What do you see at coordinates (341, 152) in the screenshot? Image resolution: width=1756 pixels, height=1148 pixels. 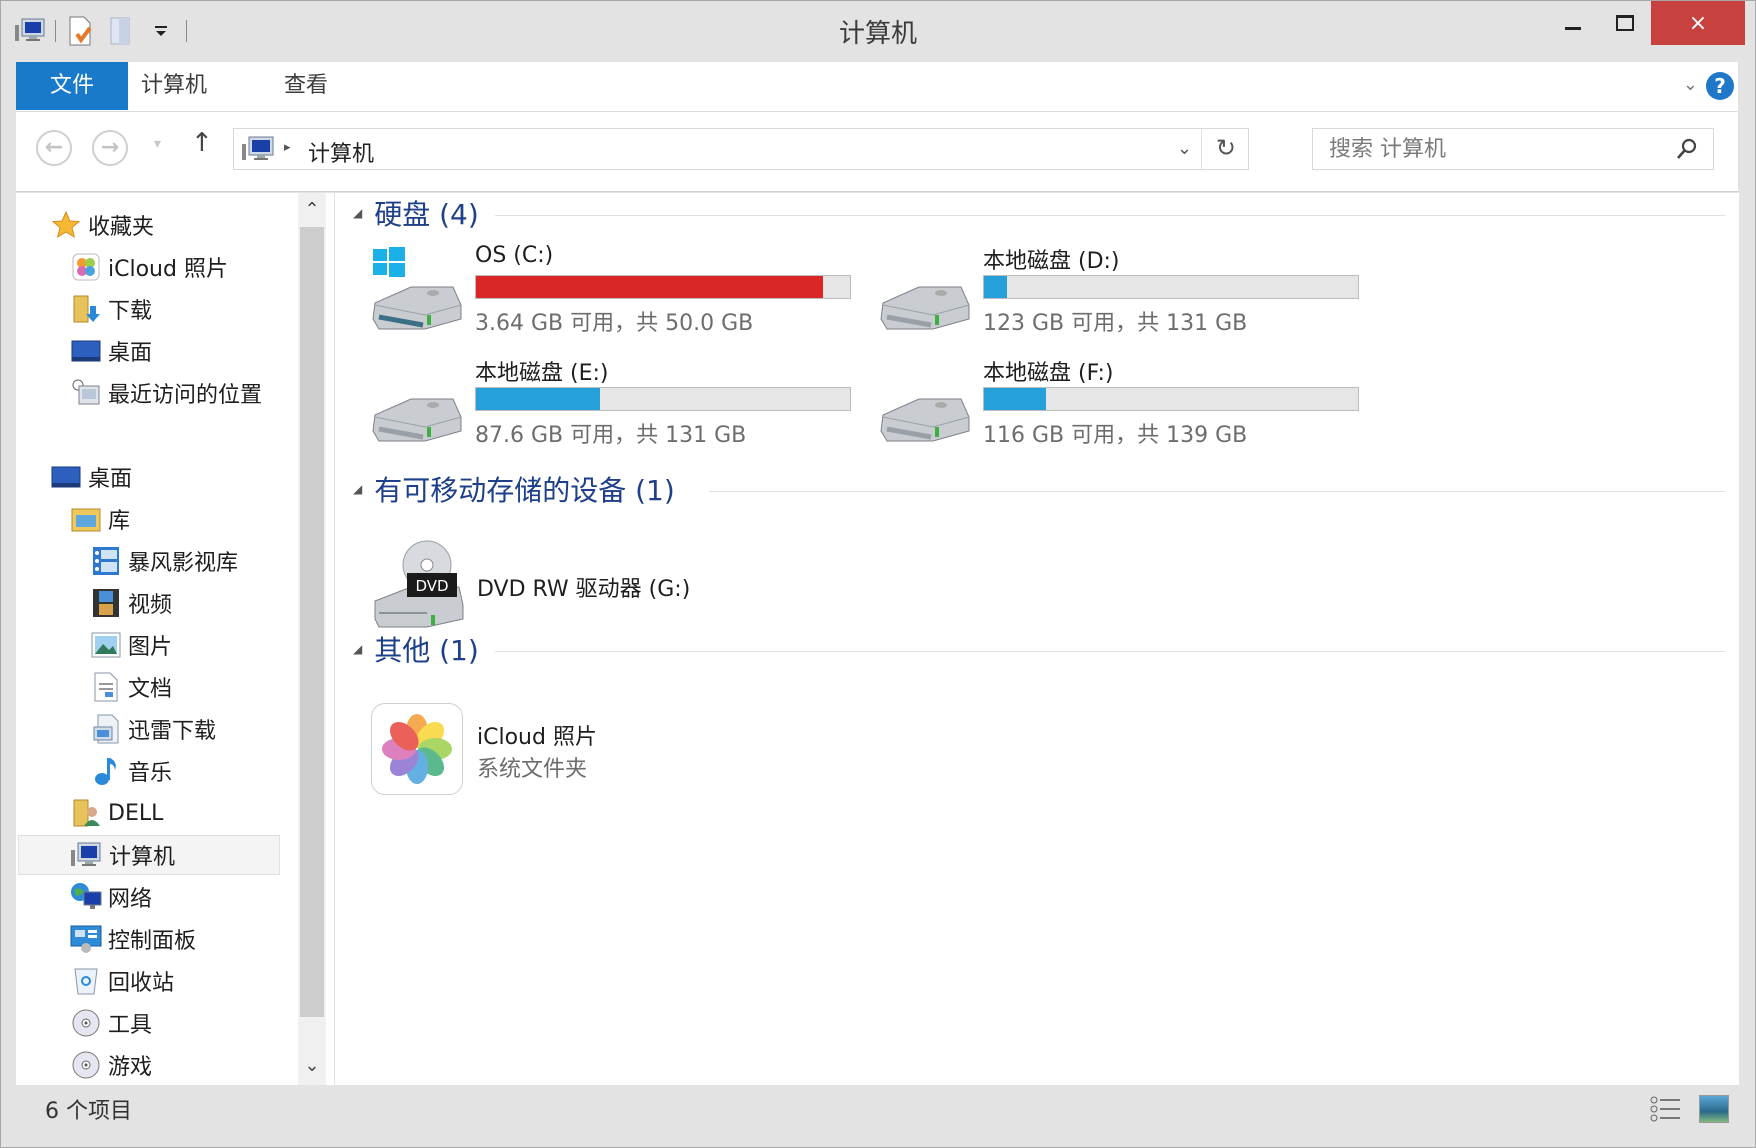 I see `breadcrumb-computer: 计算机` at bounding box center [341, 152].